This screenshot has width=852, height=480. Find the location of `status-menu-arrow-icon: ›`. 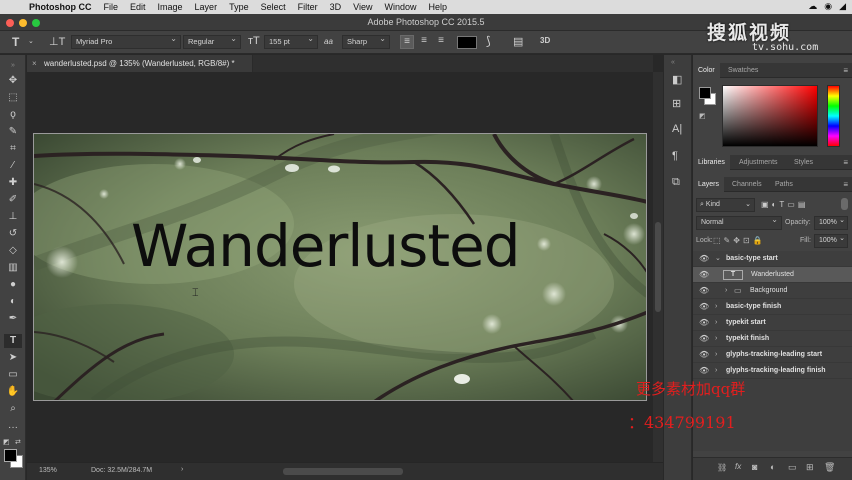

status-menu-arrow-icon: › is located at coordinates (182, 469).